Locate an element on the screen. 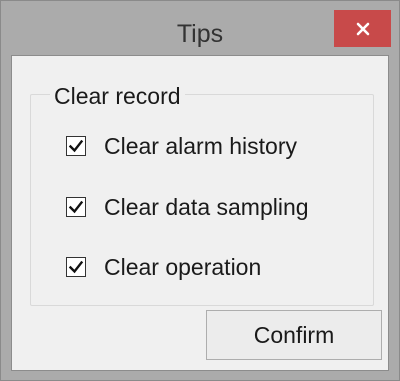  clear-operation-checkbox-row: Clear operation is located at coordinates (163, 267).